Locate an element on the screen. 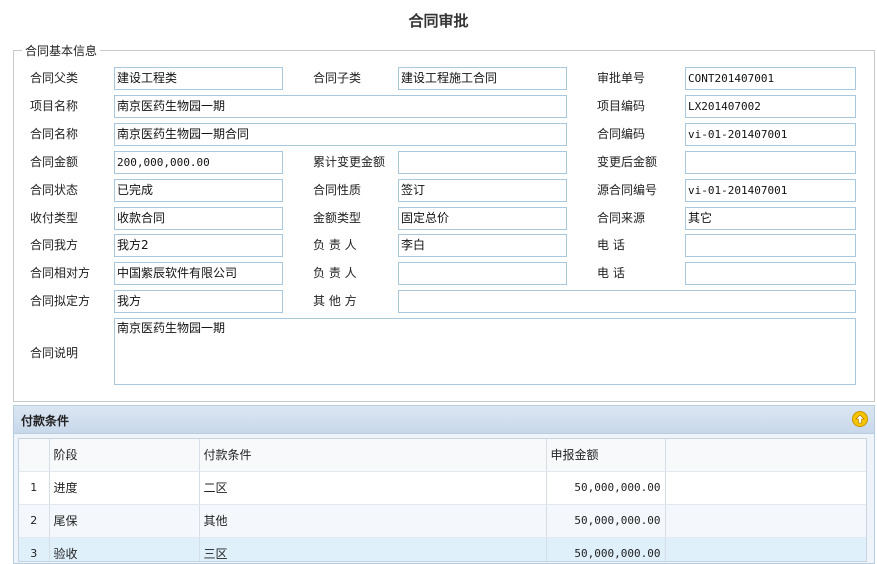  phone-1-field is located at coordinates (770, 245).